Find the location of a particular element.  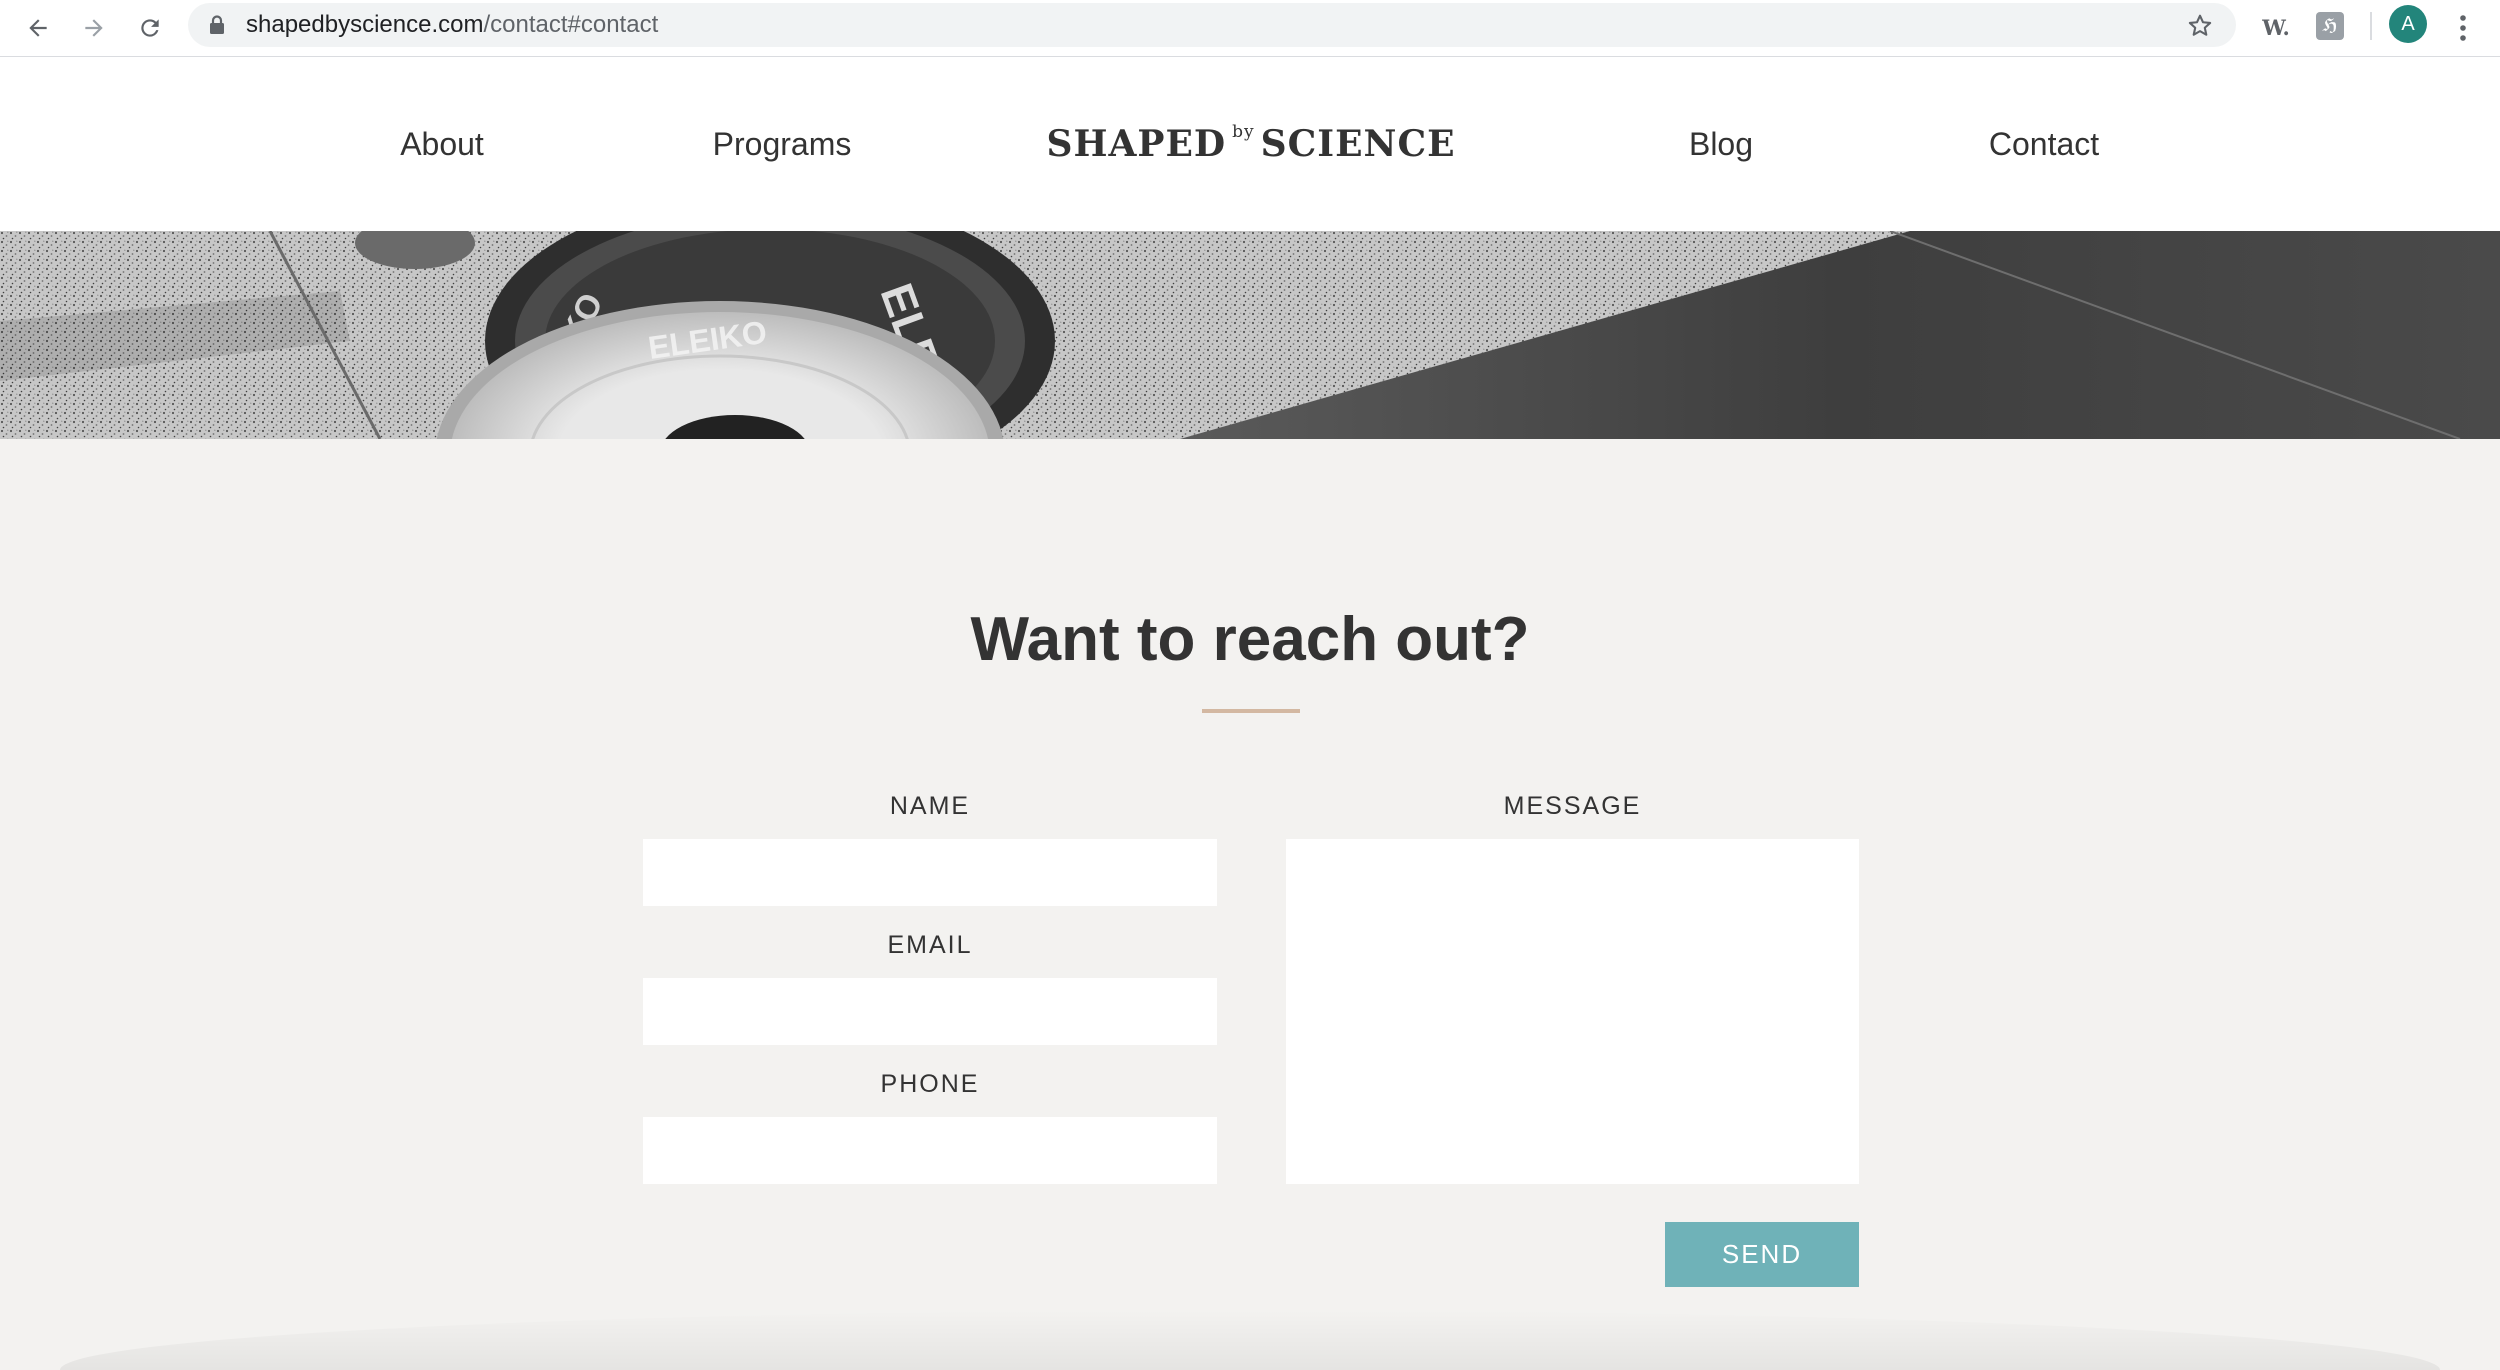

message-textarea is located at coordinates (1572, 1011).